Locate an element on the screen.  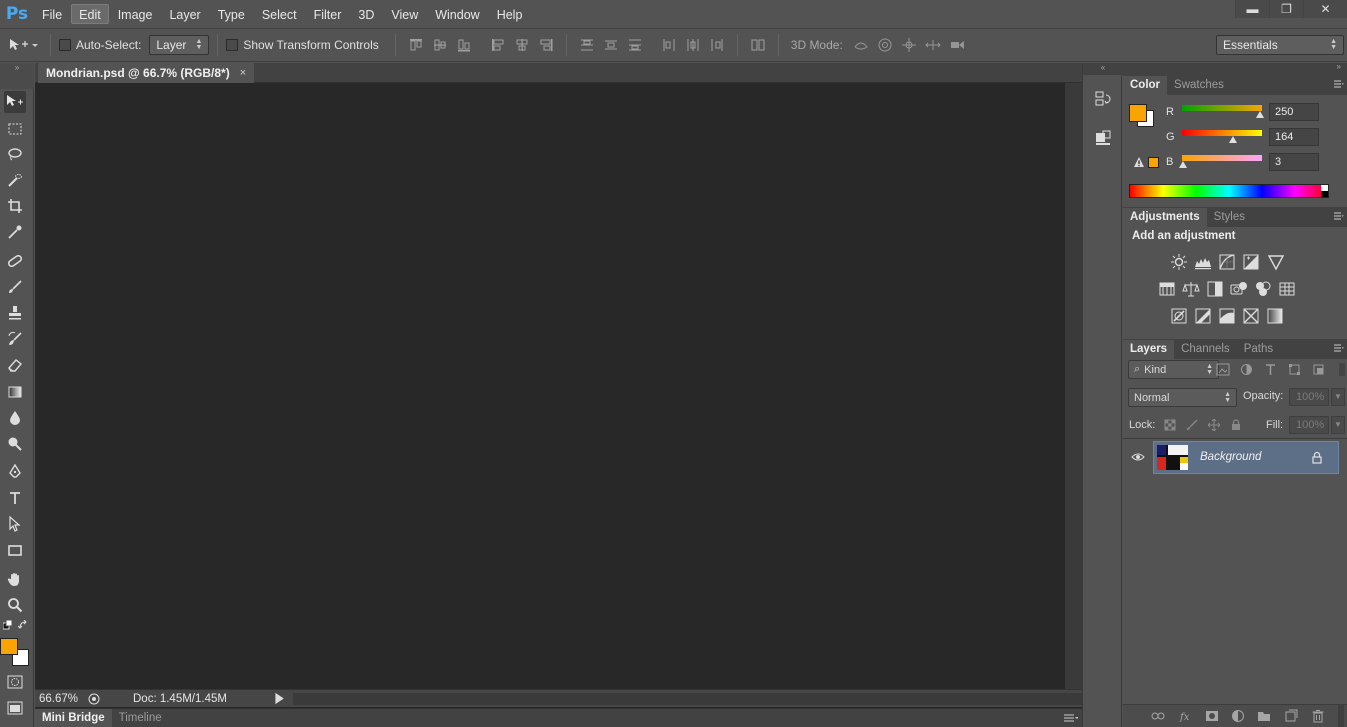
channel-mixer-icon is located at coordinates (1263, 289).